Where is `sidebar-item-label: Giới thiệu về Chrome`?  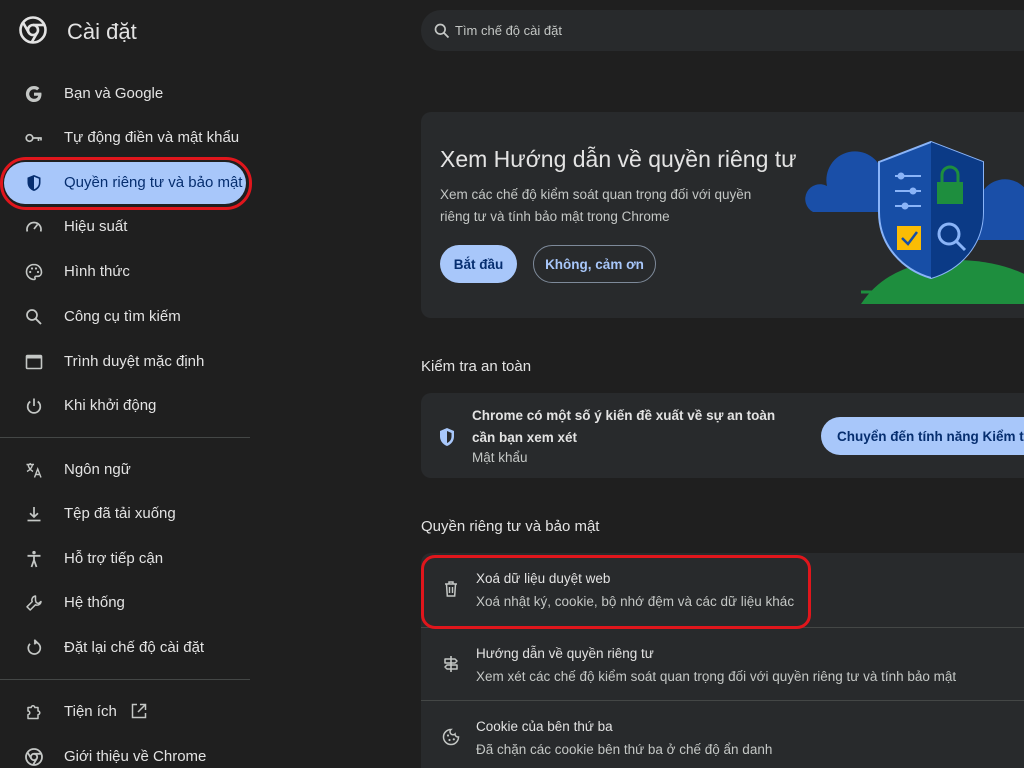 sidebar-item-label: Giới thiệu về Chrome is located at coordinates (135, 756).